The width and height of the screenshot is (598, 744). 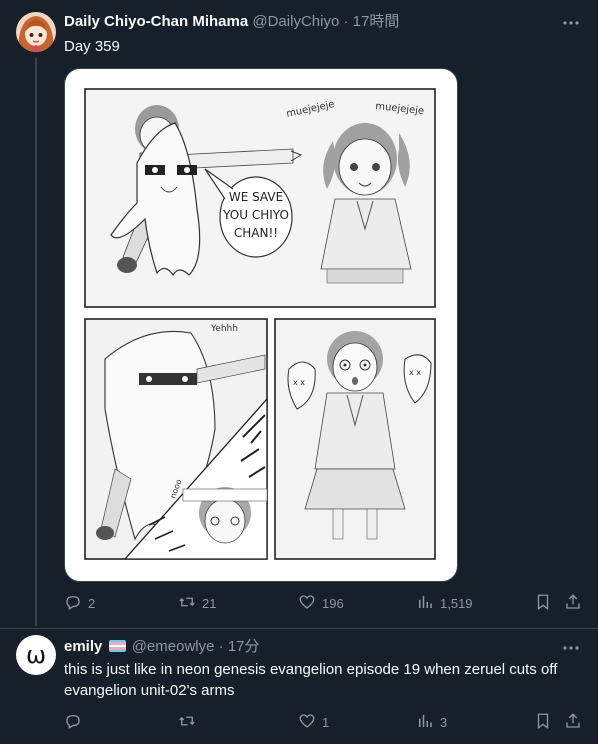 What do you see at coordinates (92, 46) in the screenshot?
I see `tweet-text: Day 359` at bounding box center [92, 46].